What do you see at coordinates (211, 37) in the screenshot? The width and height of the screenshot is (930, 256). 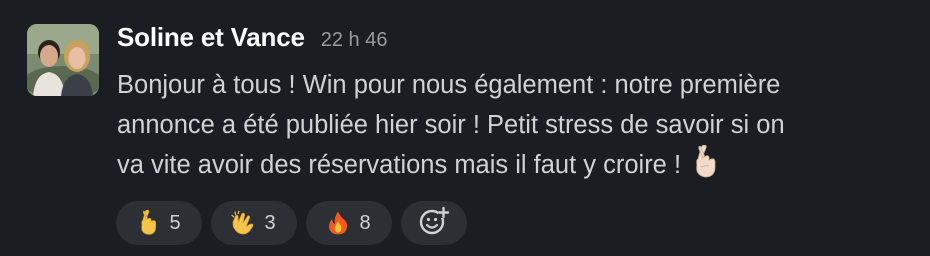 I see `author-name: Soline et Vance` at bounding box center [211, 37].